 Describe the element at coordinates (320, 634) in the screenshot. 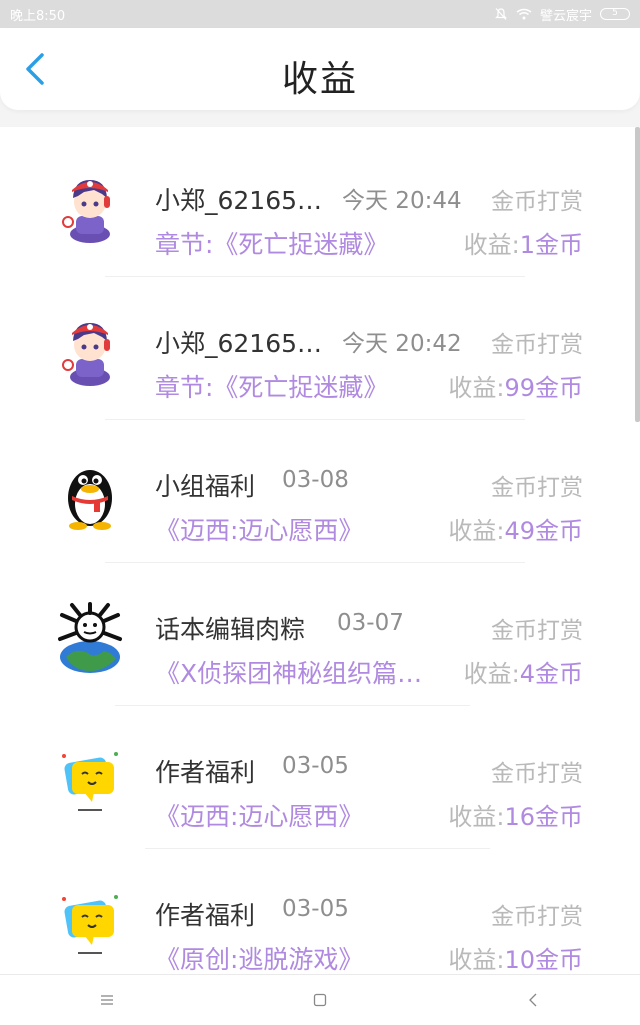

I see `list-item: 话本编辑肉粽 03-07 金币打赏 《X侦探团神秘组织篇… 收益:4金币` at that location.